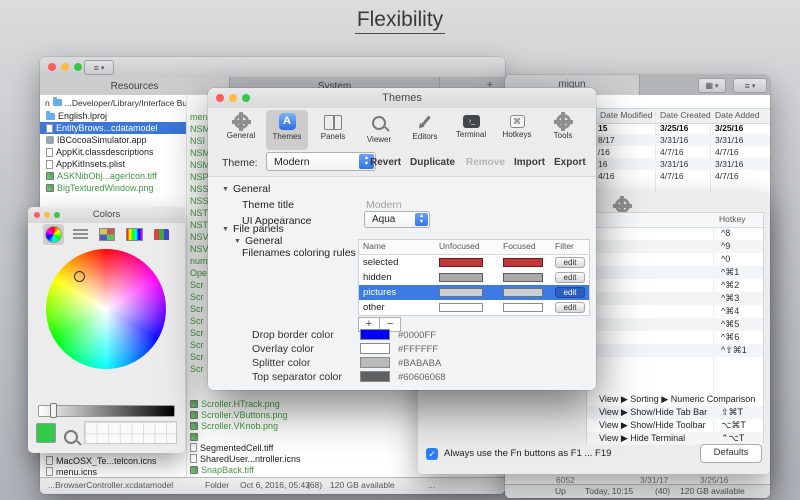  What do you see at coordinates (321, 161) in the screenshot?
I see `theme-select: Modern` at bounding box center [321, 161].